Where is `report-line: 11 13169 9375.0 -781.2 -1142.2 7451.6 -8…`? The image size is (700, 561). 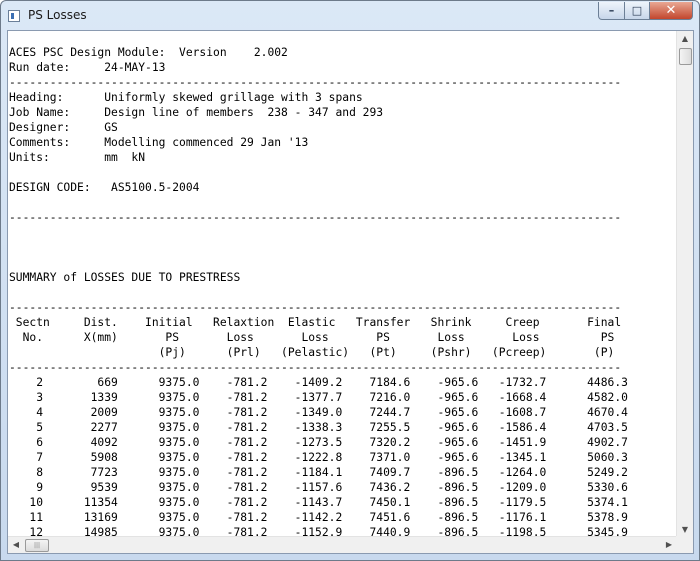
report-line: 11 13169 9375.0 -781.2 -1142.2 7451.6 -8… is located at coordinates (318, 517).